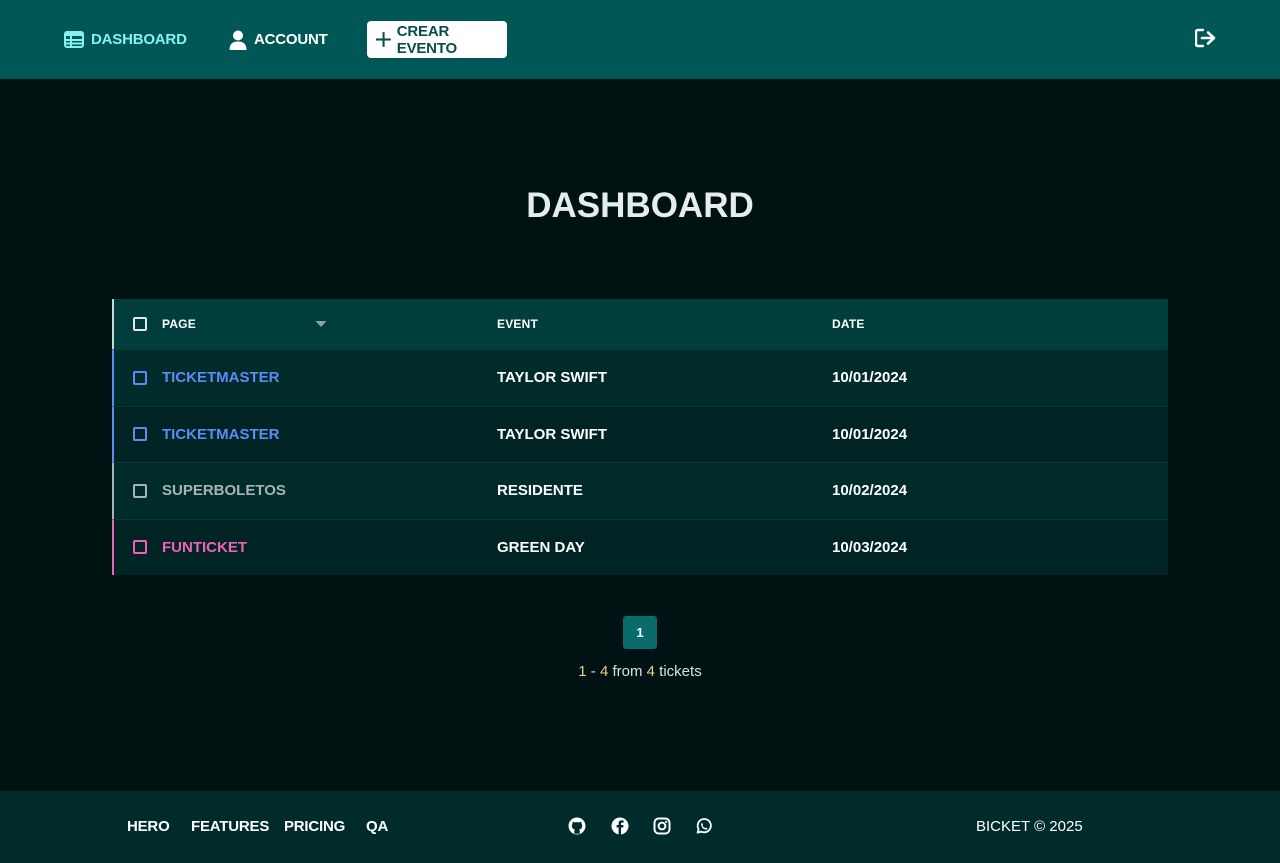 This screenshot has height=863, width=1280. I want to click on pagination-summary: 1 - 4 from 4 tickets, so click(640, 671).